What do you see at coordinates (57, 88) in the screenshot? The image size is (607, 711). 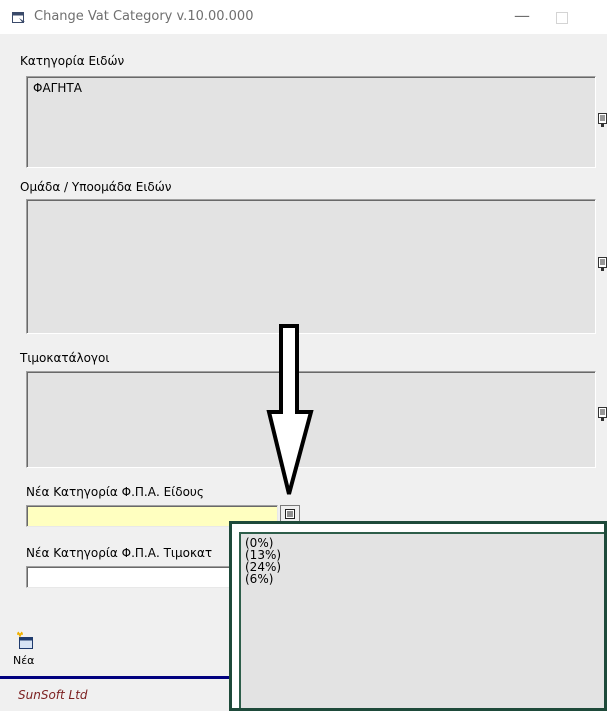 I see `list-item: ΦΑΓΗΤΑ` at bounding box center [57, 88].